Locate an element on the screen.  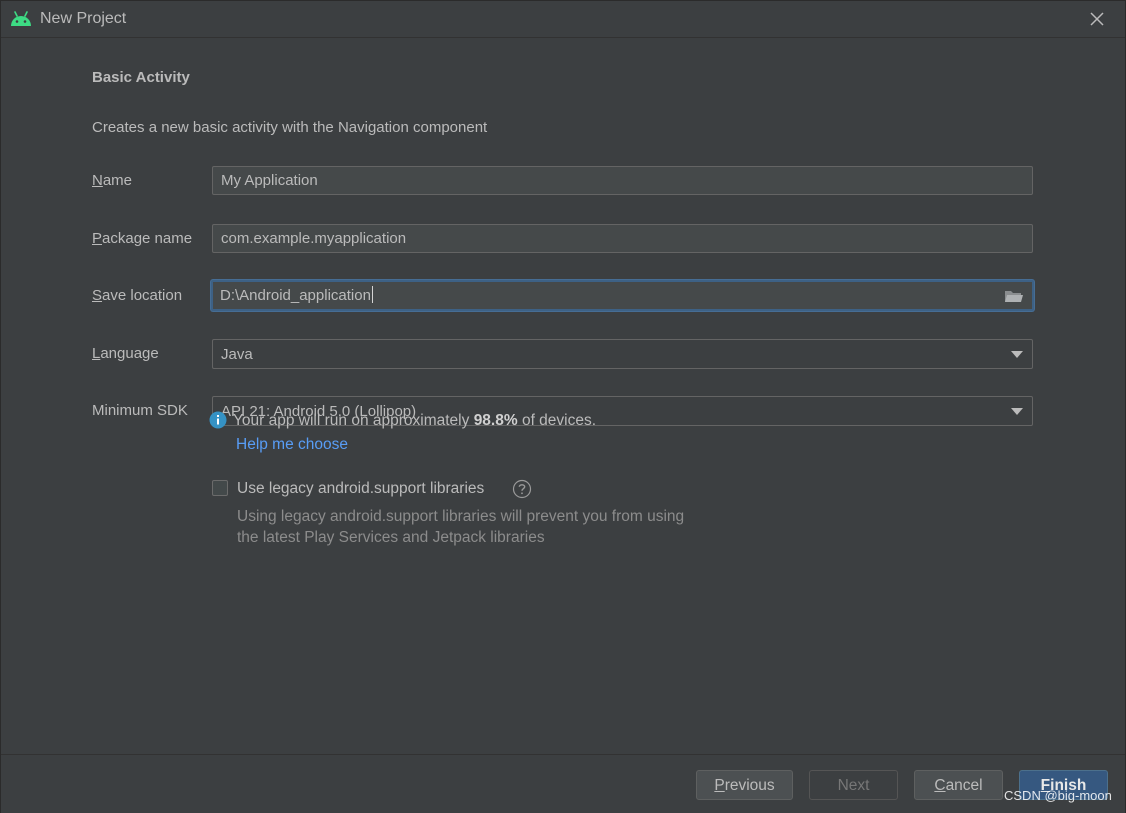
cancel-button: Cancel is located at coordinates (958, 785).